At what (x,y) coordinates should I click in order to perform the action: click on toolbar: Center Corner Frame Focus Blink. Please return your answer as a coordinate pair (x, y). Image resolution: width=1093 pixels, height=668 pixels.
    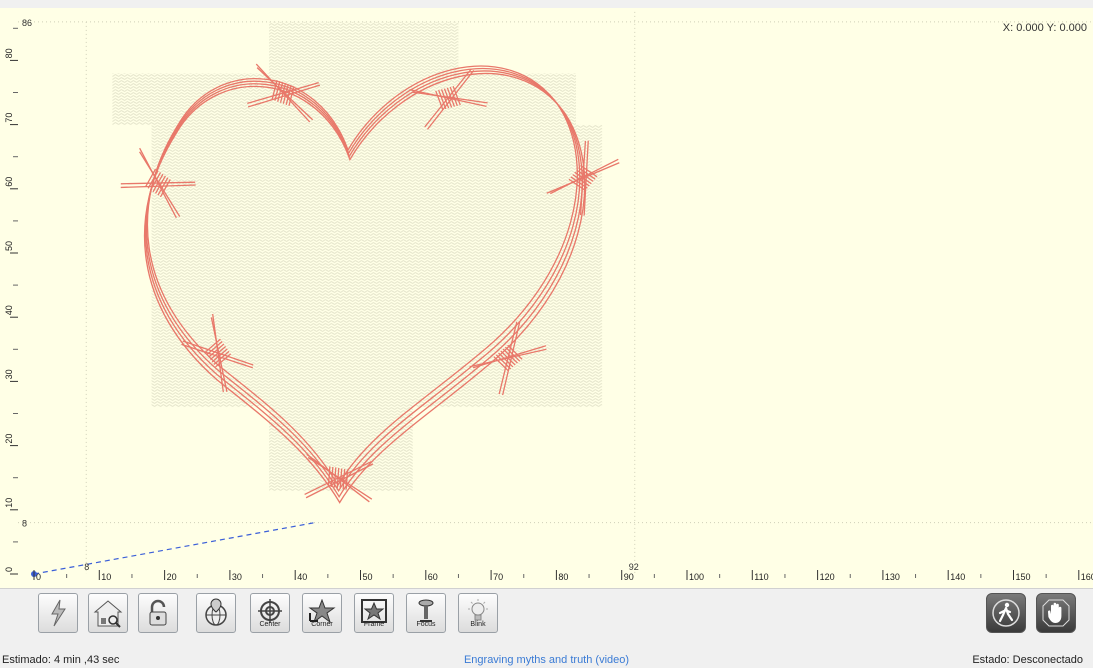
    Looking at the image, I should click on (546, 620).